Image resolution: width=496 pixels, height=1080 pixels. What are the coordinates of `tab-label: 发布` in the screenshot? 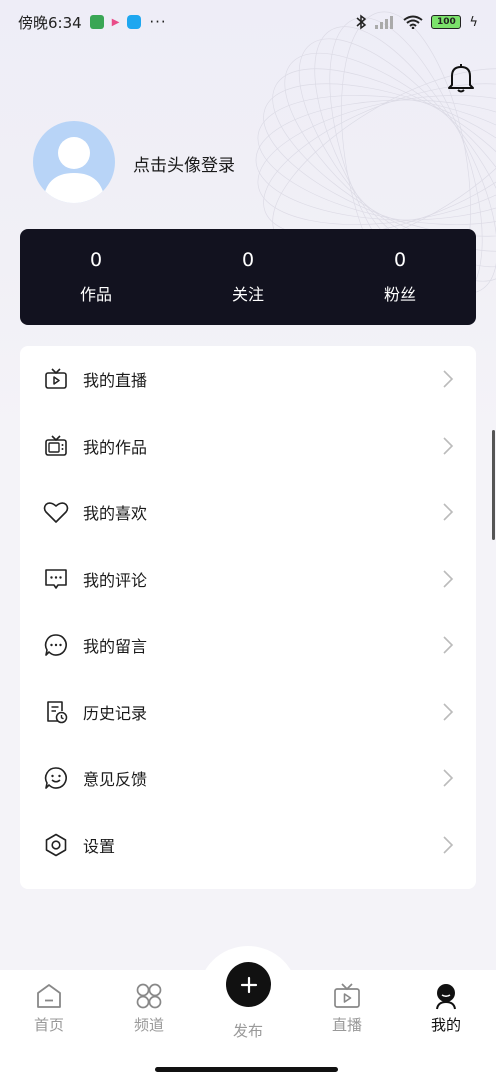 It's located at (247, 1031).